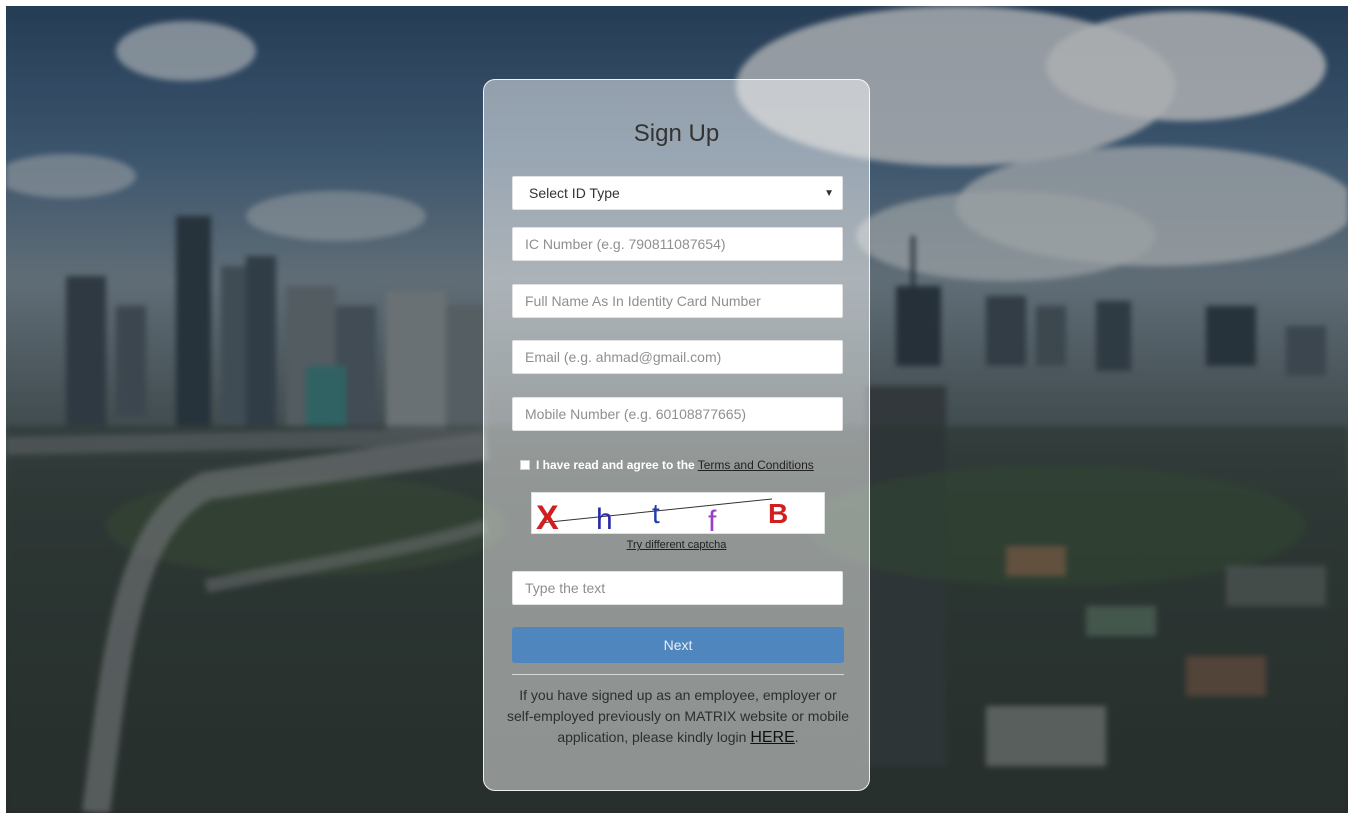  What do you see at coordinates (615, 465) in the screenshot?
I see `terms-agreement-text: I have read and agree to the` at bounding box center [615, 465].